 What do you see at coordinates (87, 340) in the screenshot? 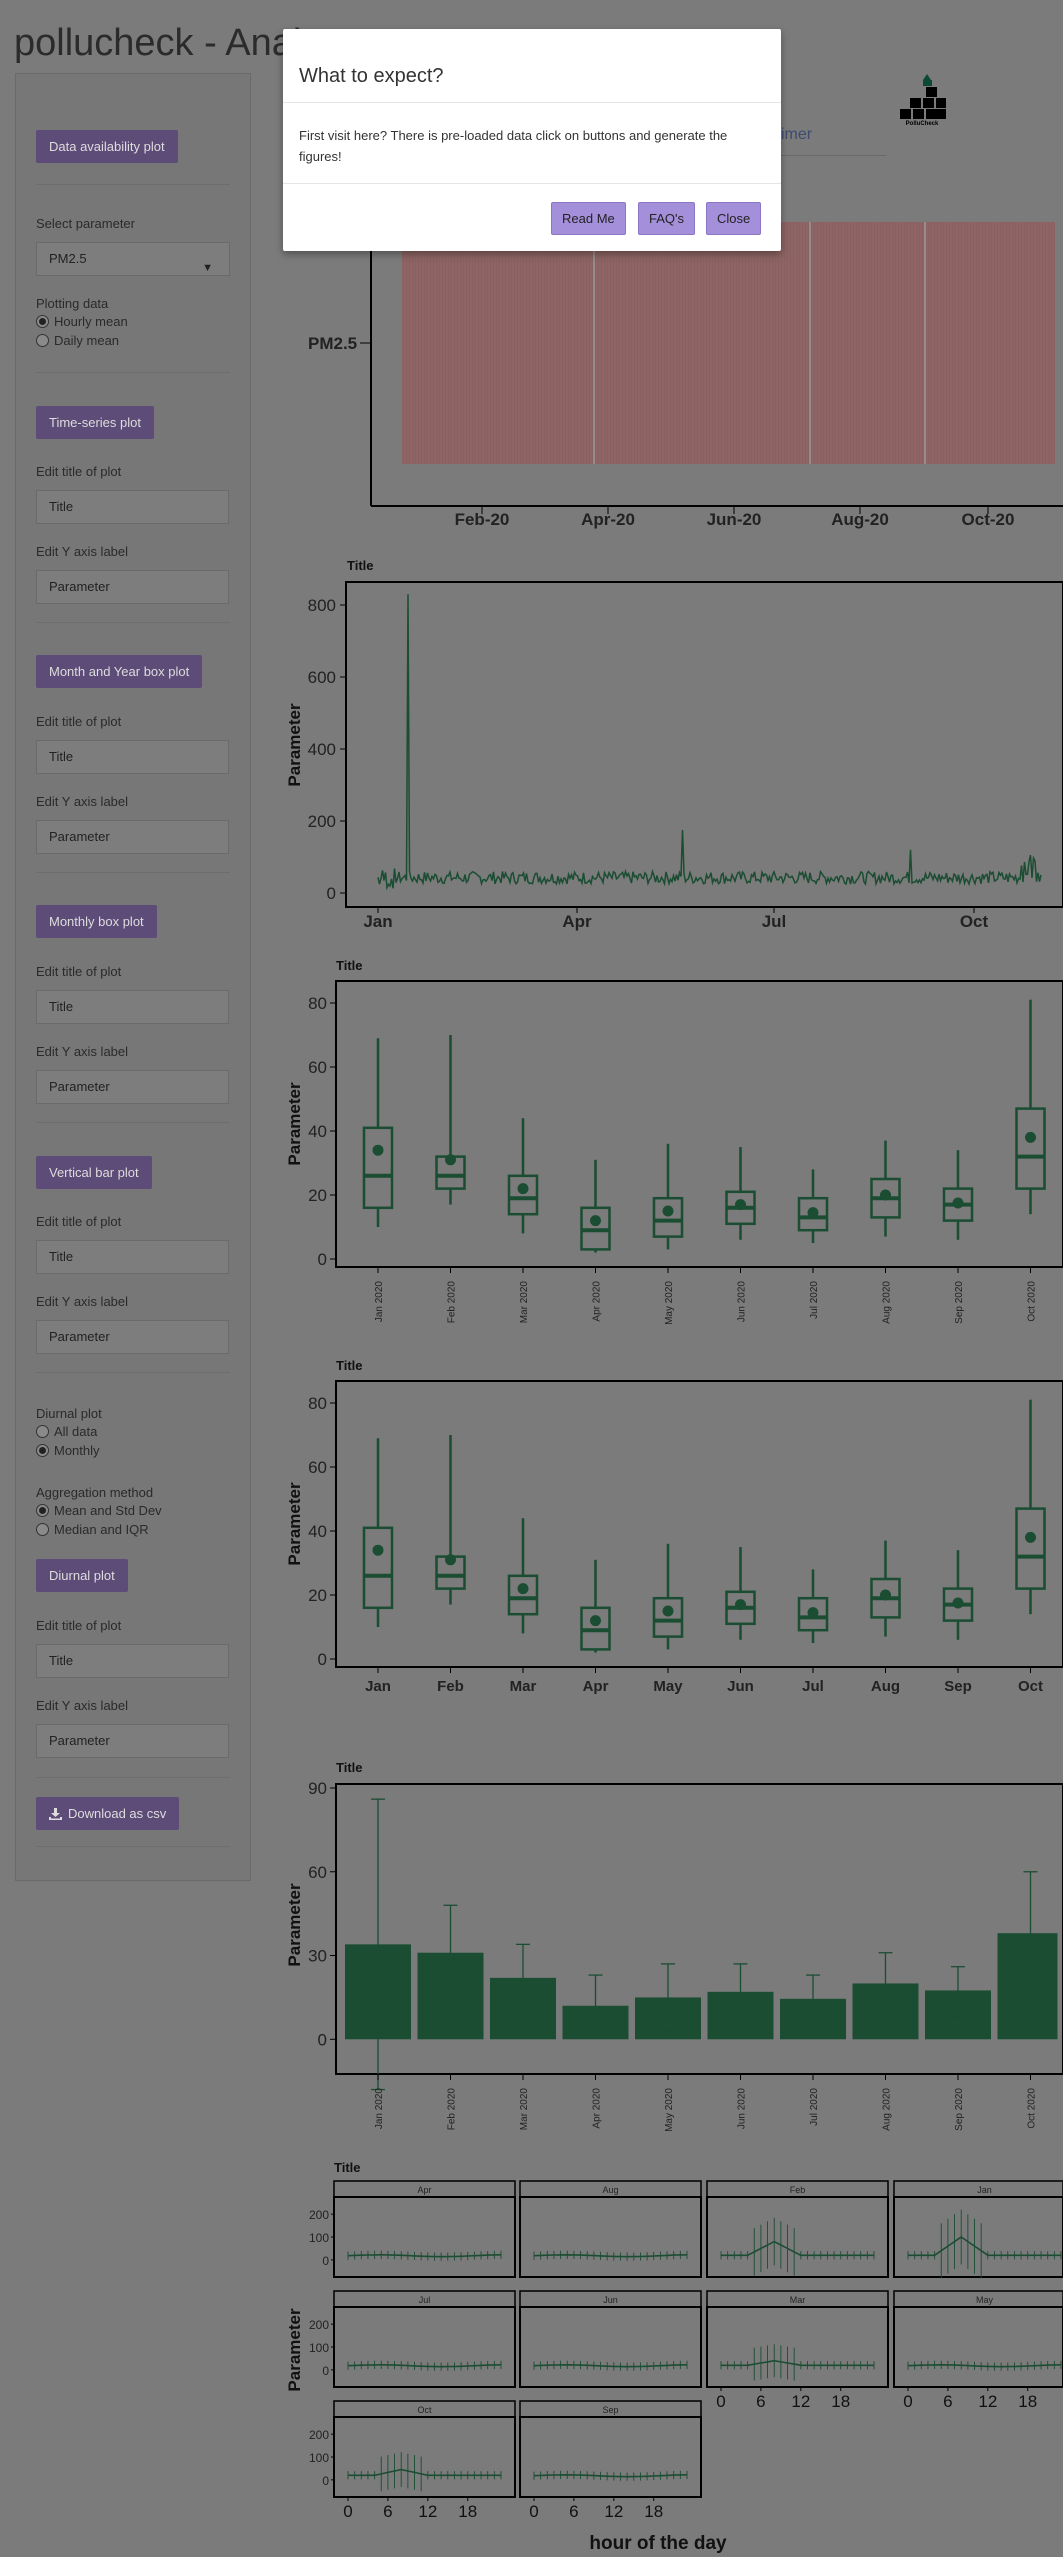
I see `radio-label: Daily mean` at bounding box center [87, 340].